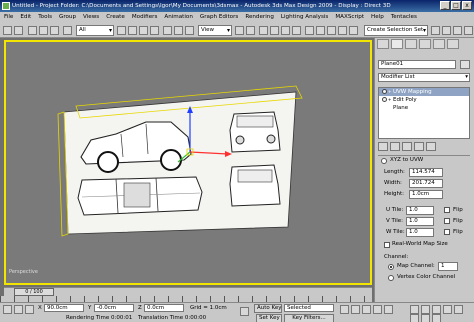 The height and width of the screenshot is (322, 474). What do you see at coordinates (447, 221) in the screenshot?
I see `v-flip-checkbox` at bounding box center [447, 221].